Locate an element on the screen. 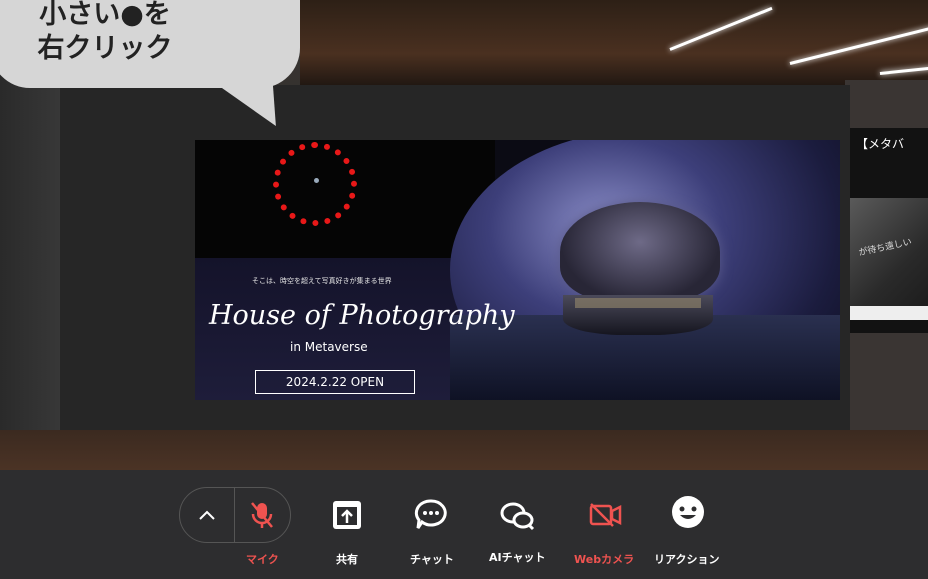  target-marker-circle is located at coordinates (315, 184).